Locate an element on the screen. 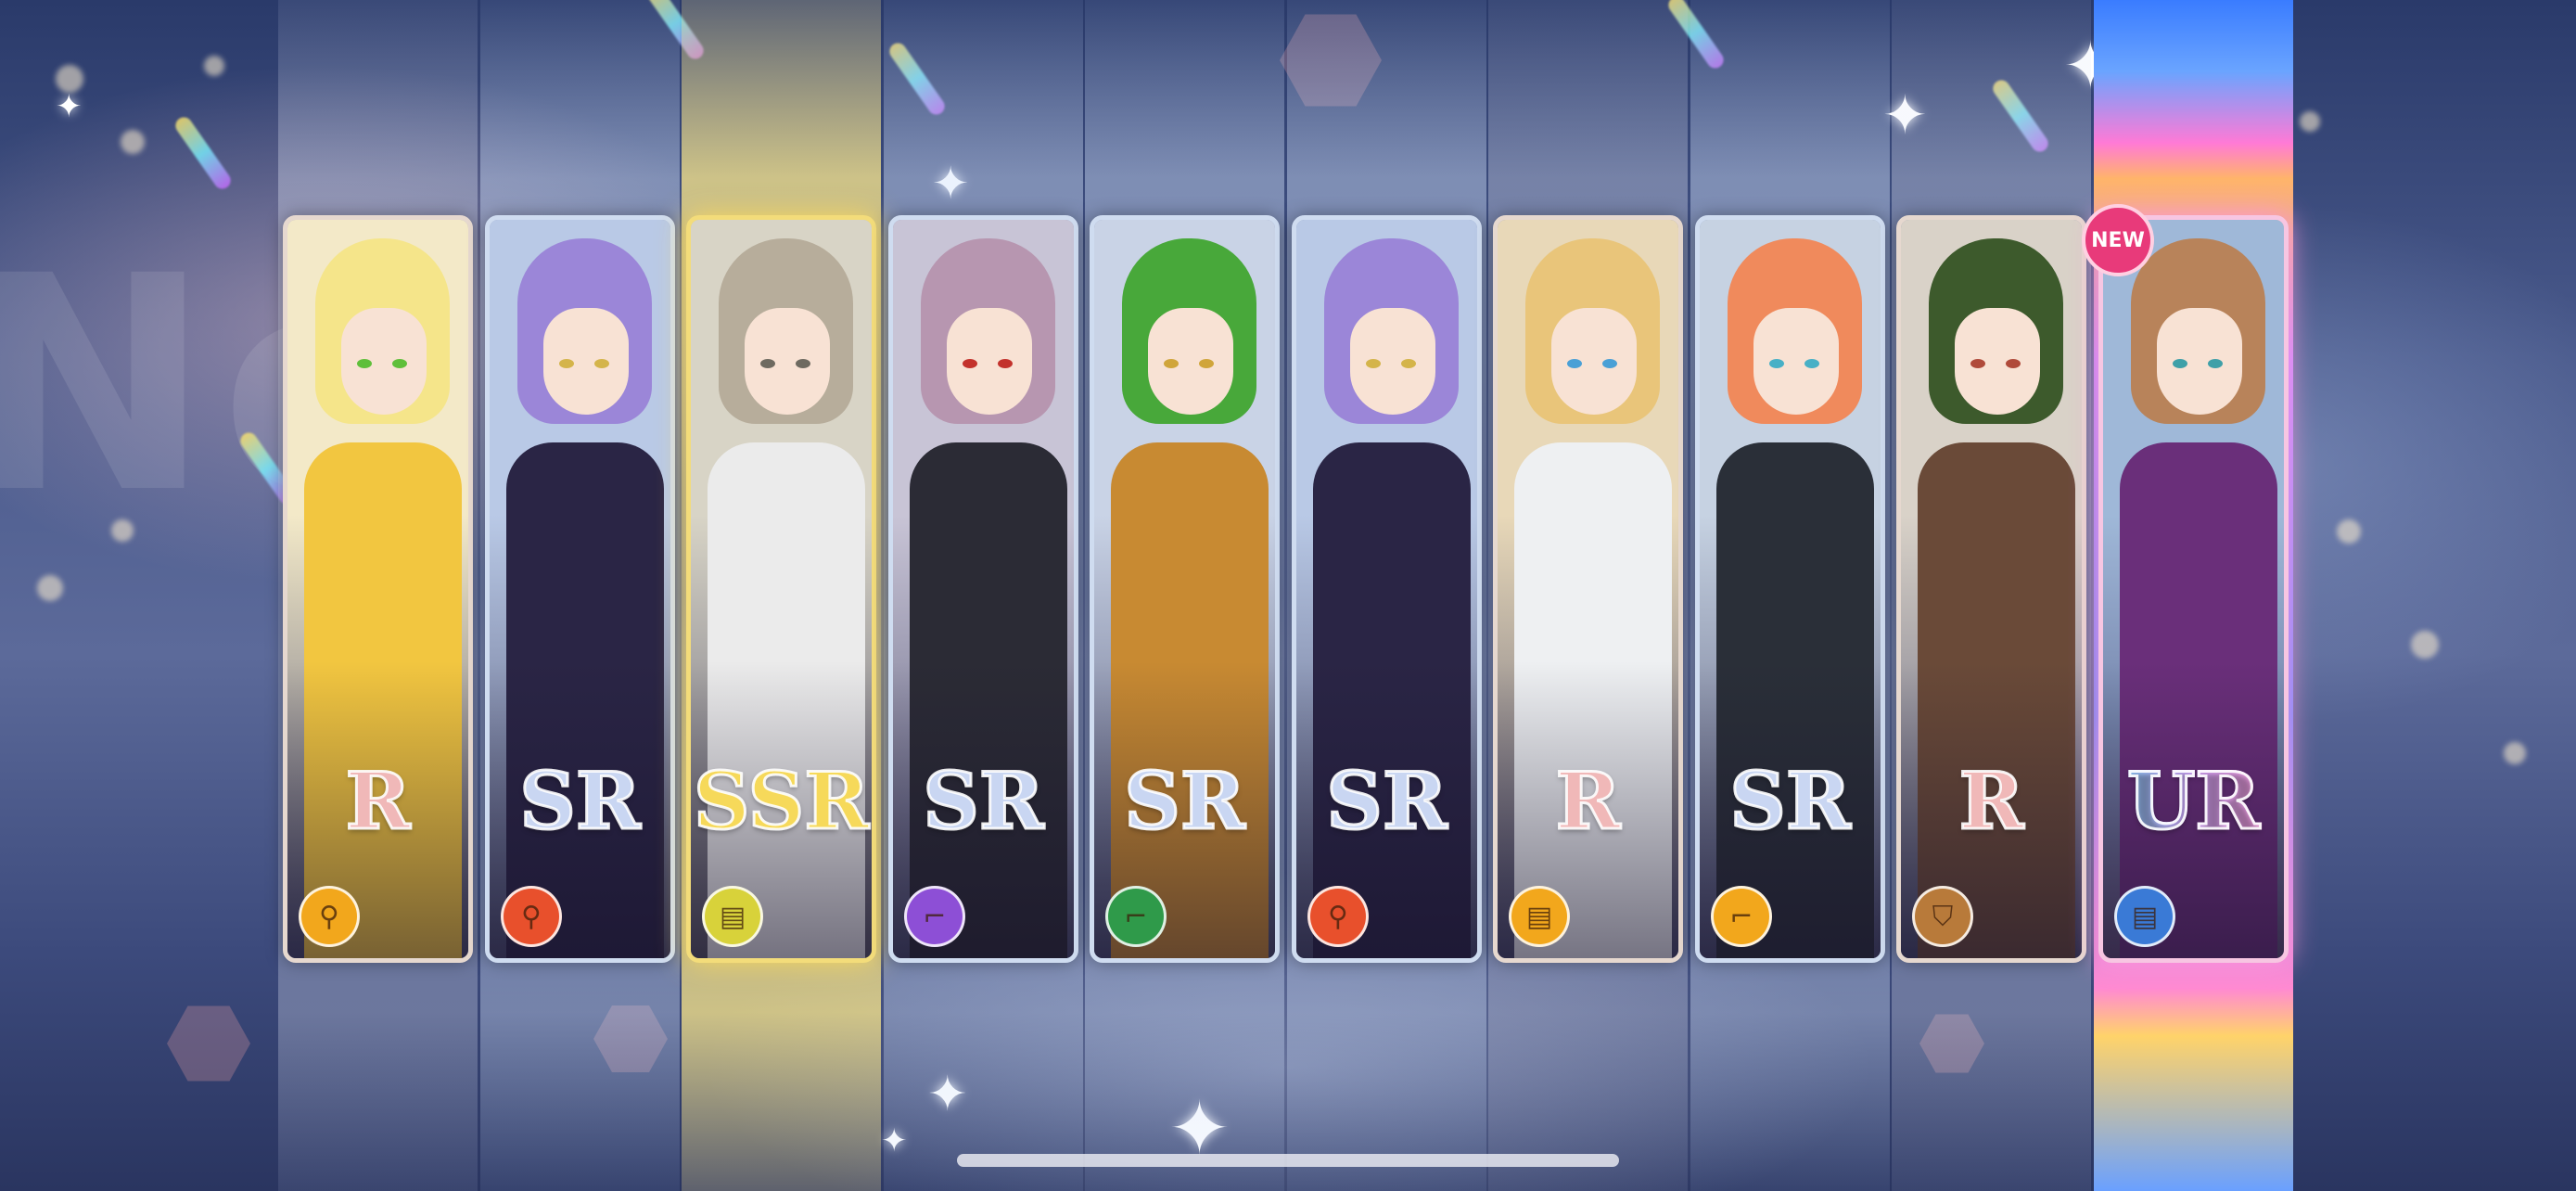  rarity-label: SSR is located at coordinates (781, 801).